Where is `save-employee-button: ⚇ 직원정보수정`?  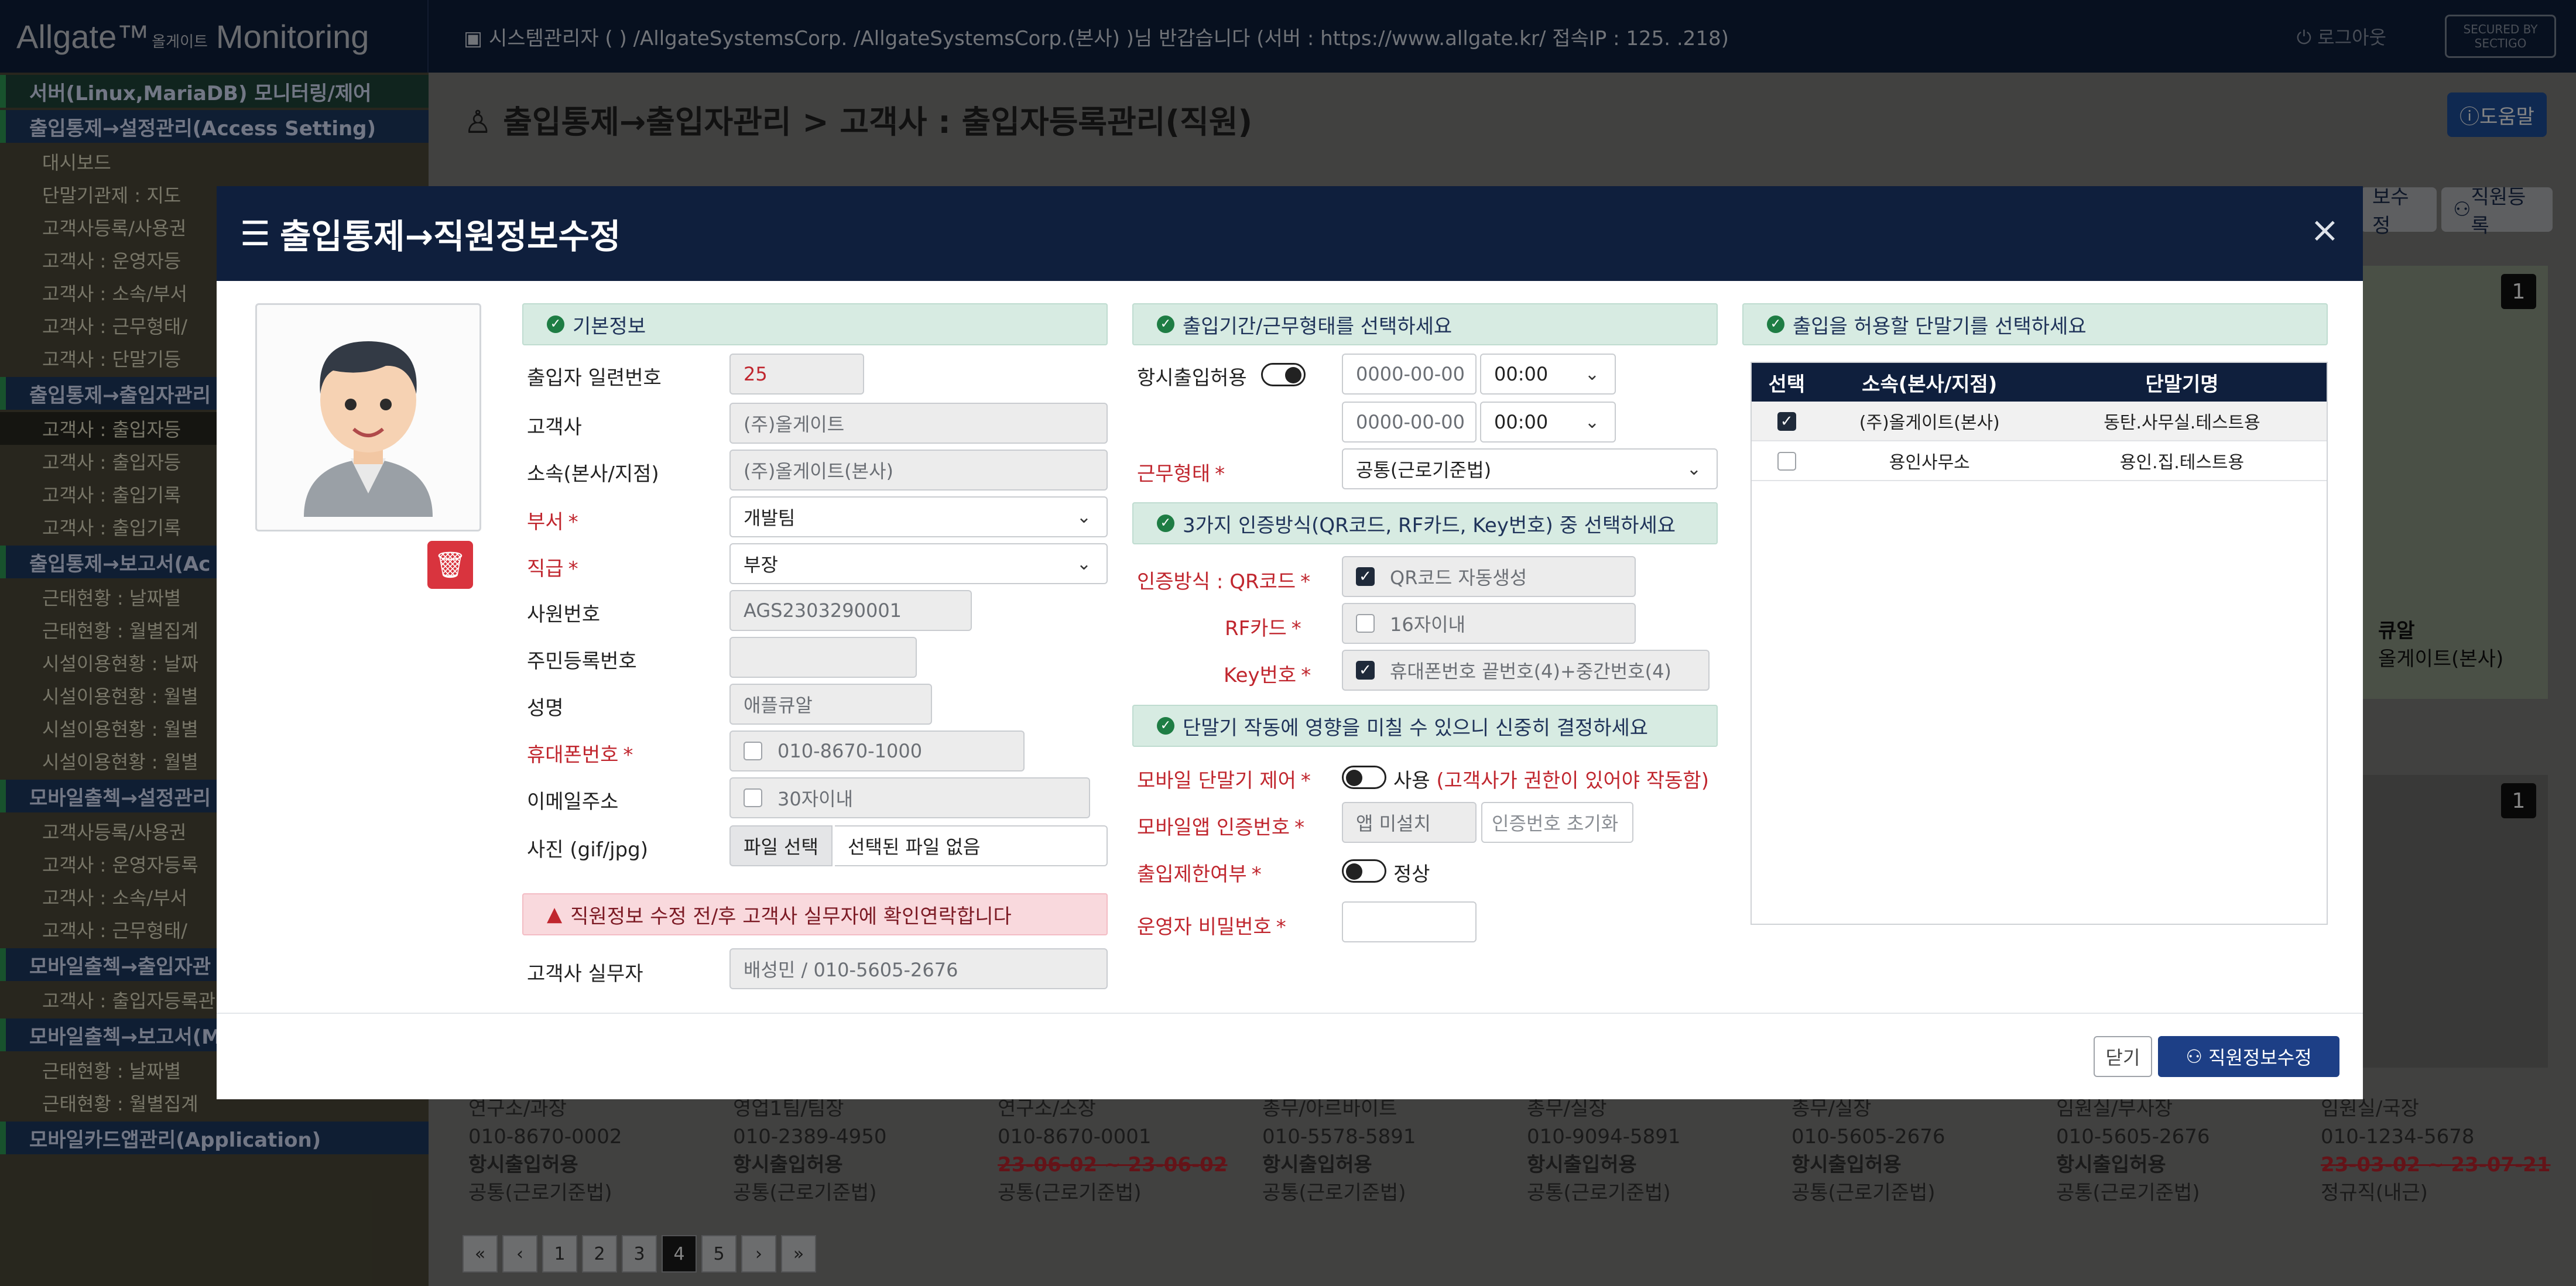 save-employee-button: ⚇ 직원정보수정 is located at coordinates (2248, 1057).